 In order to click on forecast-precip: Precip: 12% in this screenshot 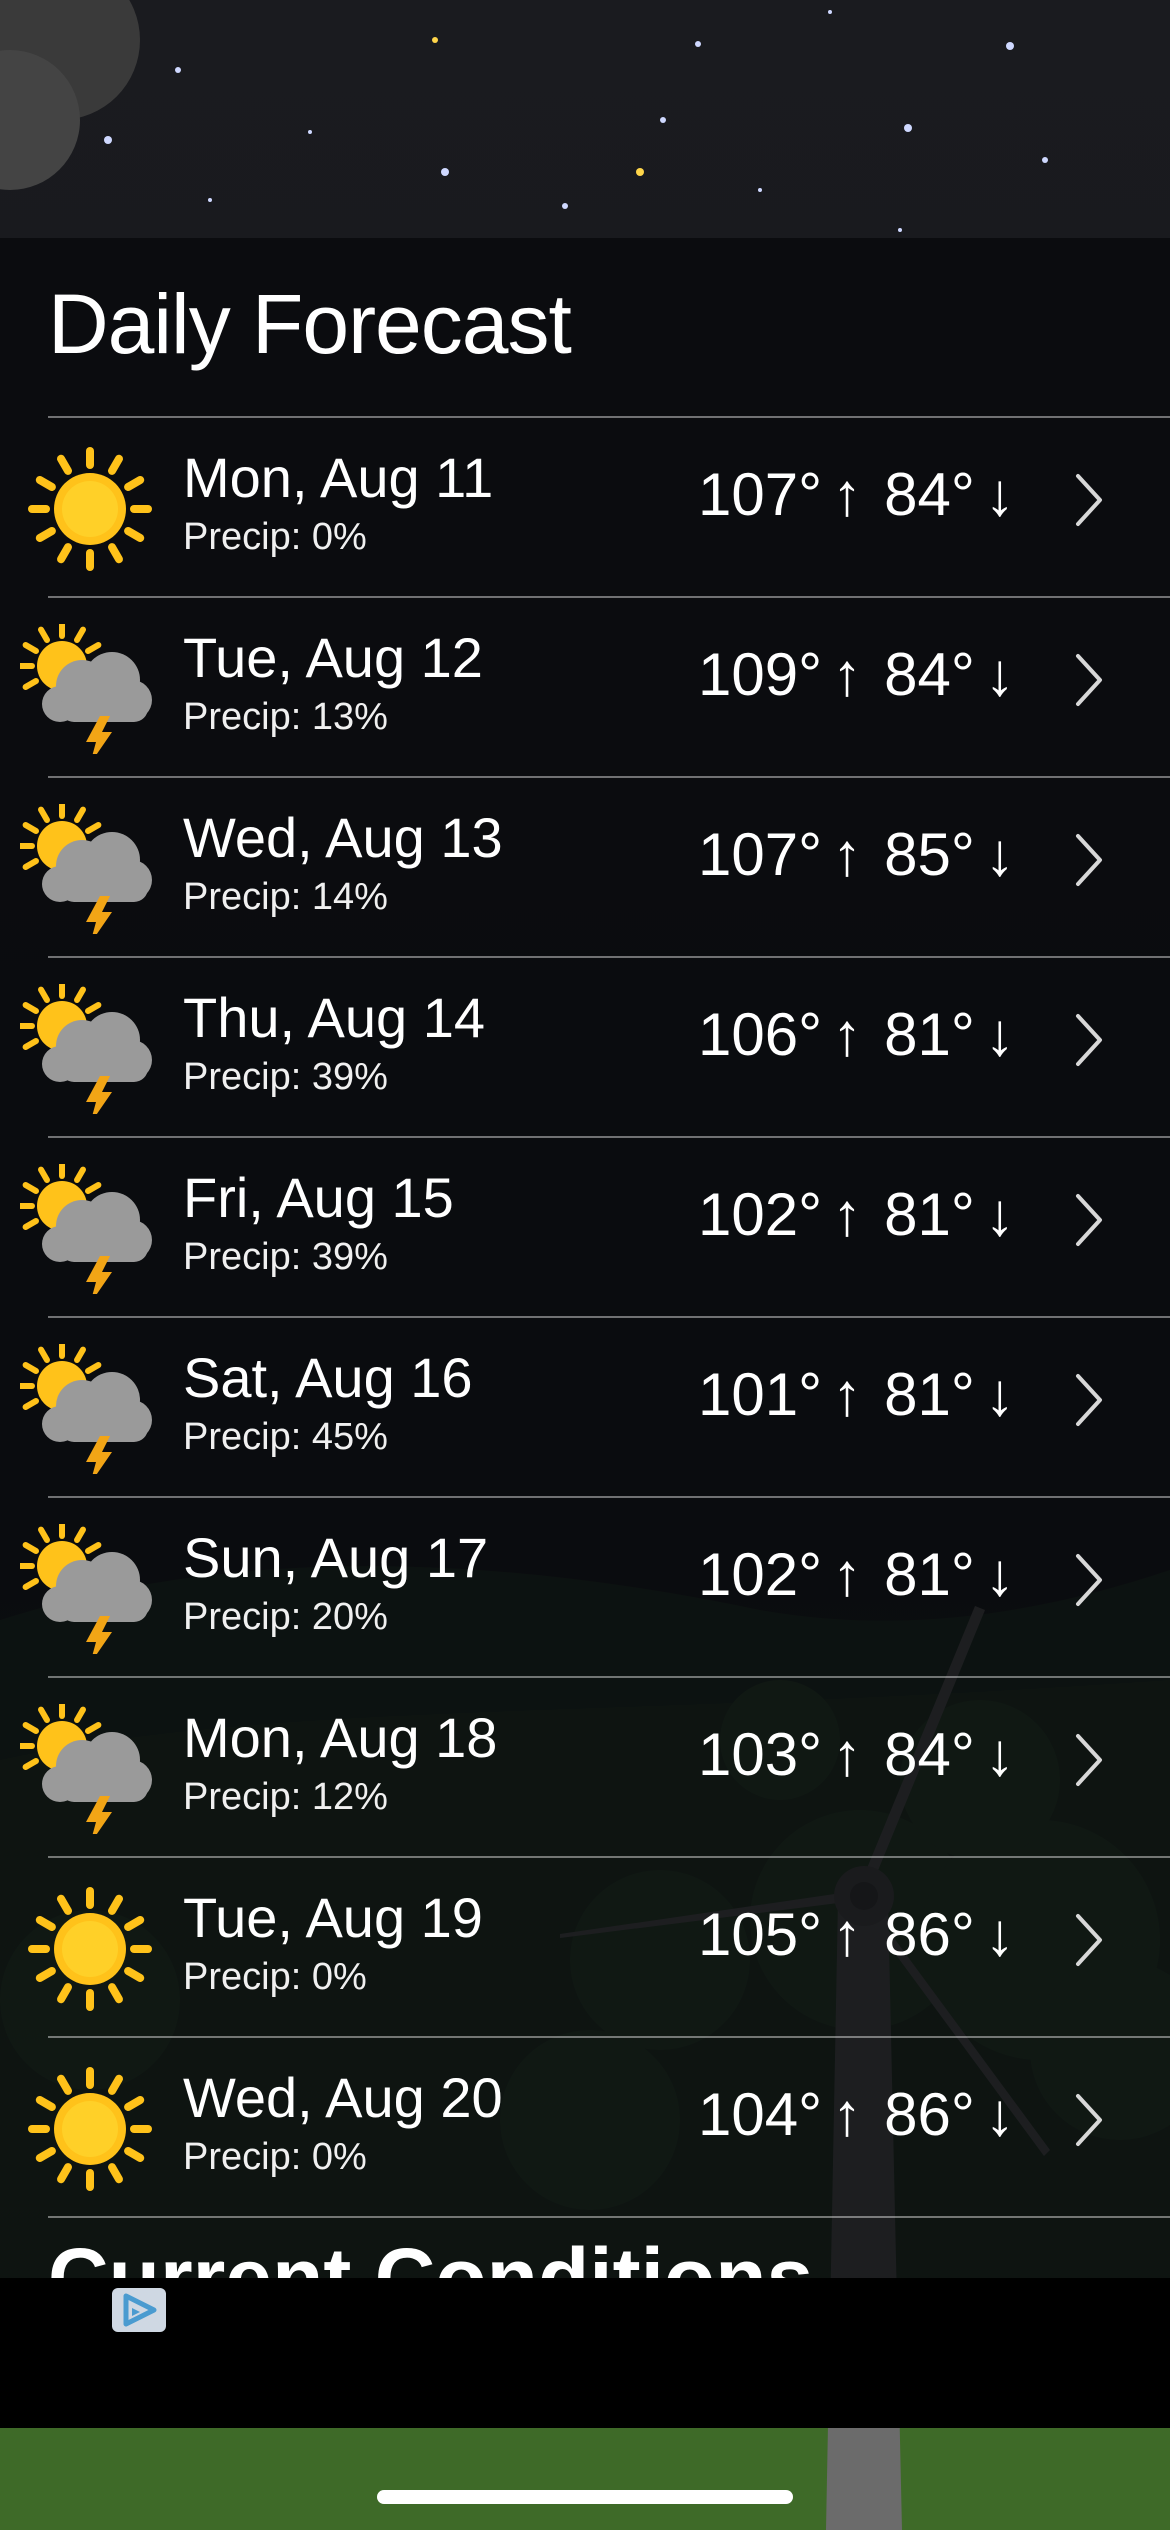, I will do `click(285, 1797)`.